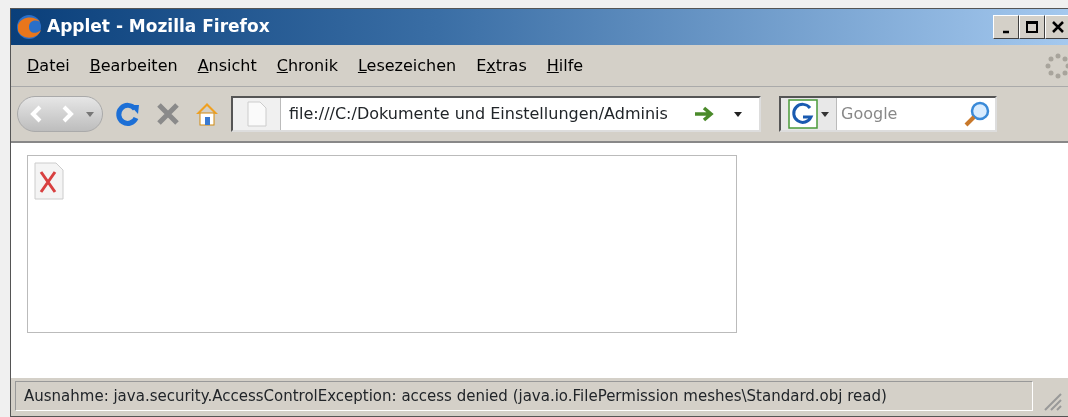 The width and height of the screenshot is (1068, 417). What do you see at coordinates (1006, 27) in the screenshot?
I see `minimize-button` at bounding box center [1006, 27].